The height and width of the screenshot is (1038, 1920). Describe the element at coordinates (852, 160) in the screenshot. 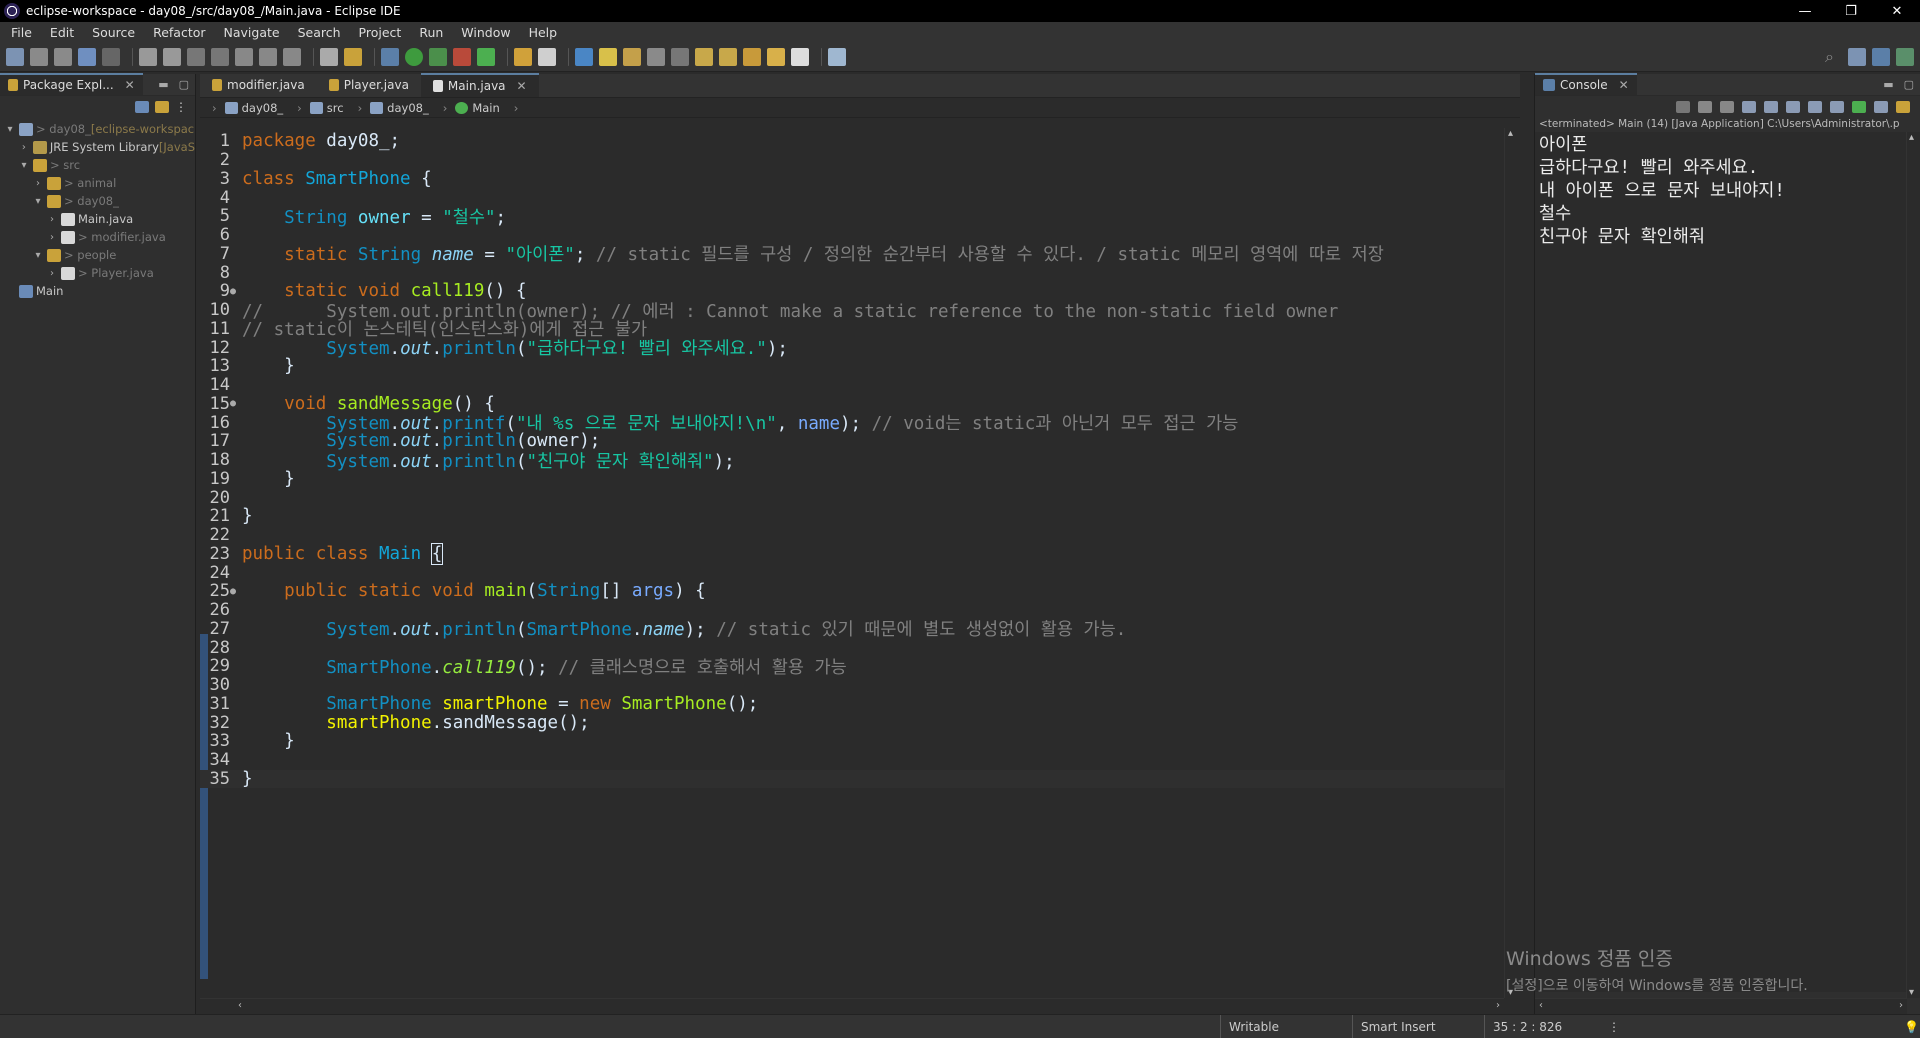

I see `code-line: 2` at that location.